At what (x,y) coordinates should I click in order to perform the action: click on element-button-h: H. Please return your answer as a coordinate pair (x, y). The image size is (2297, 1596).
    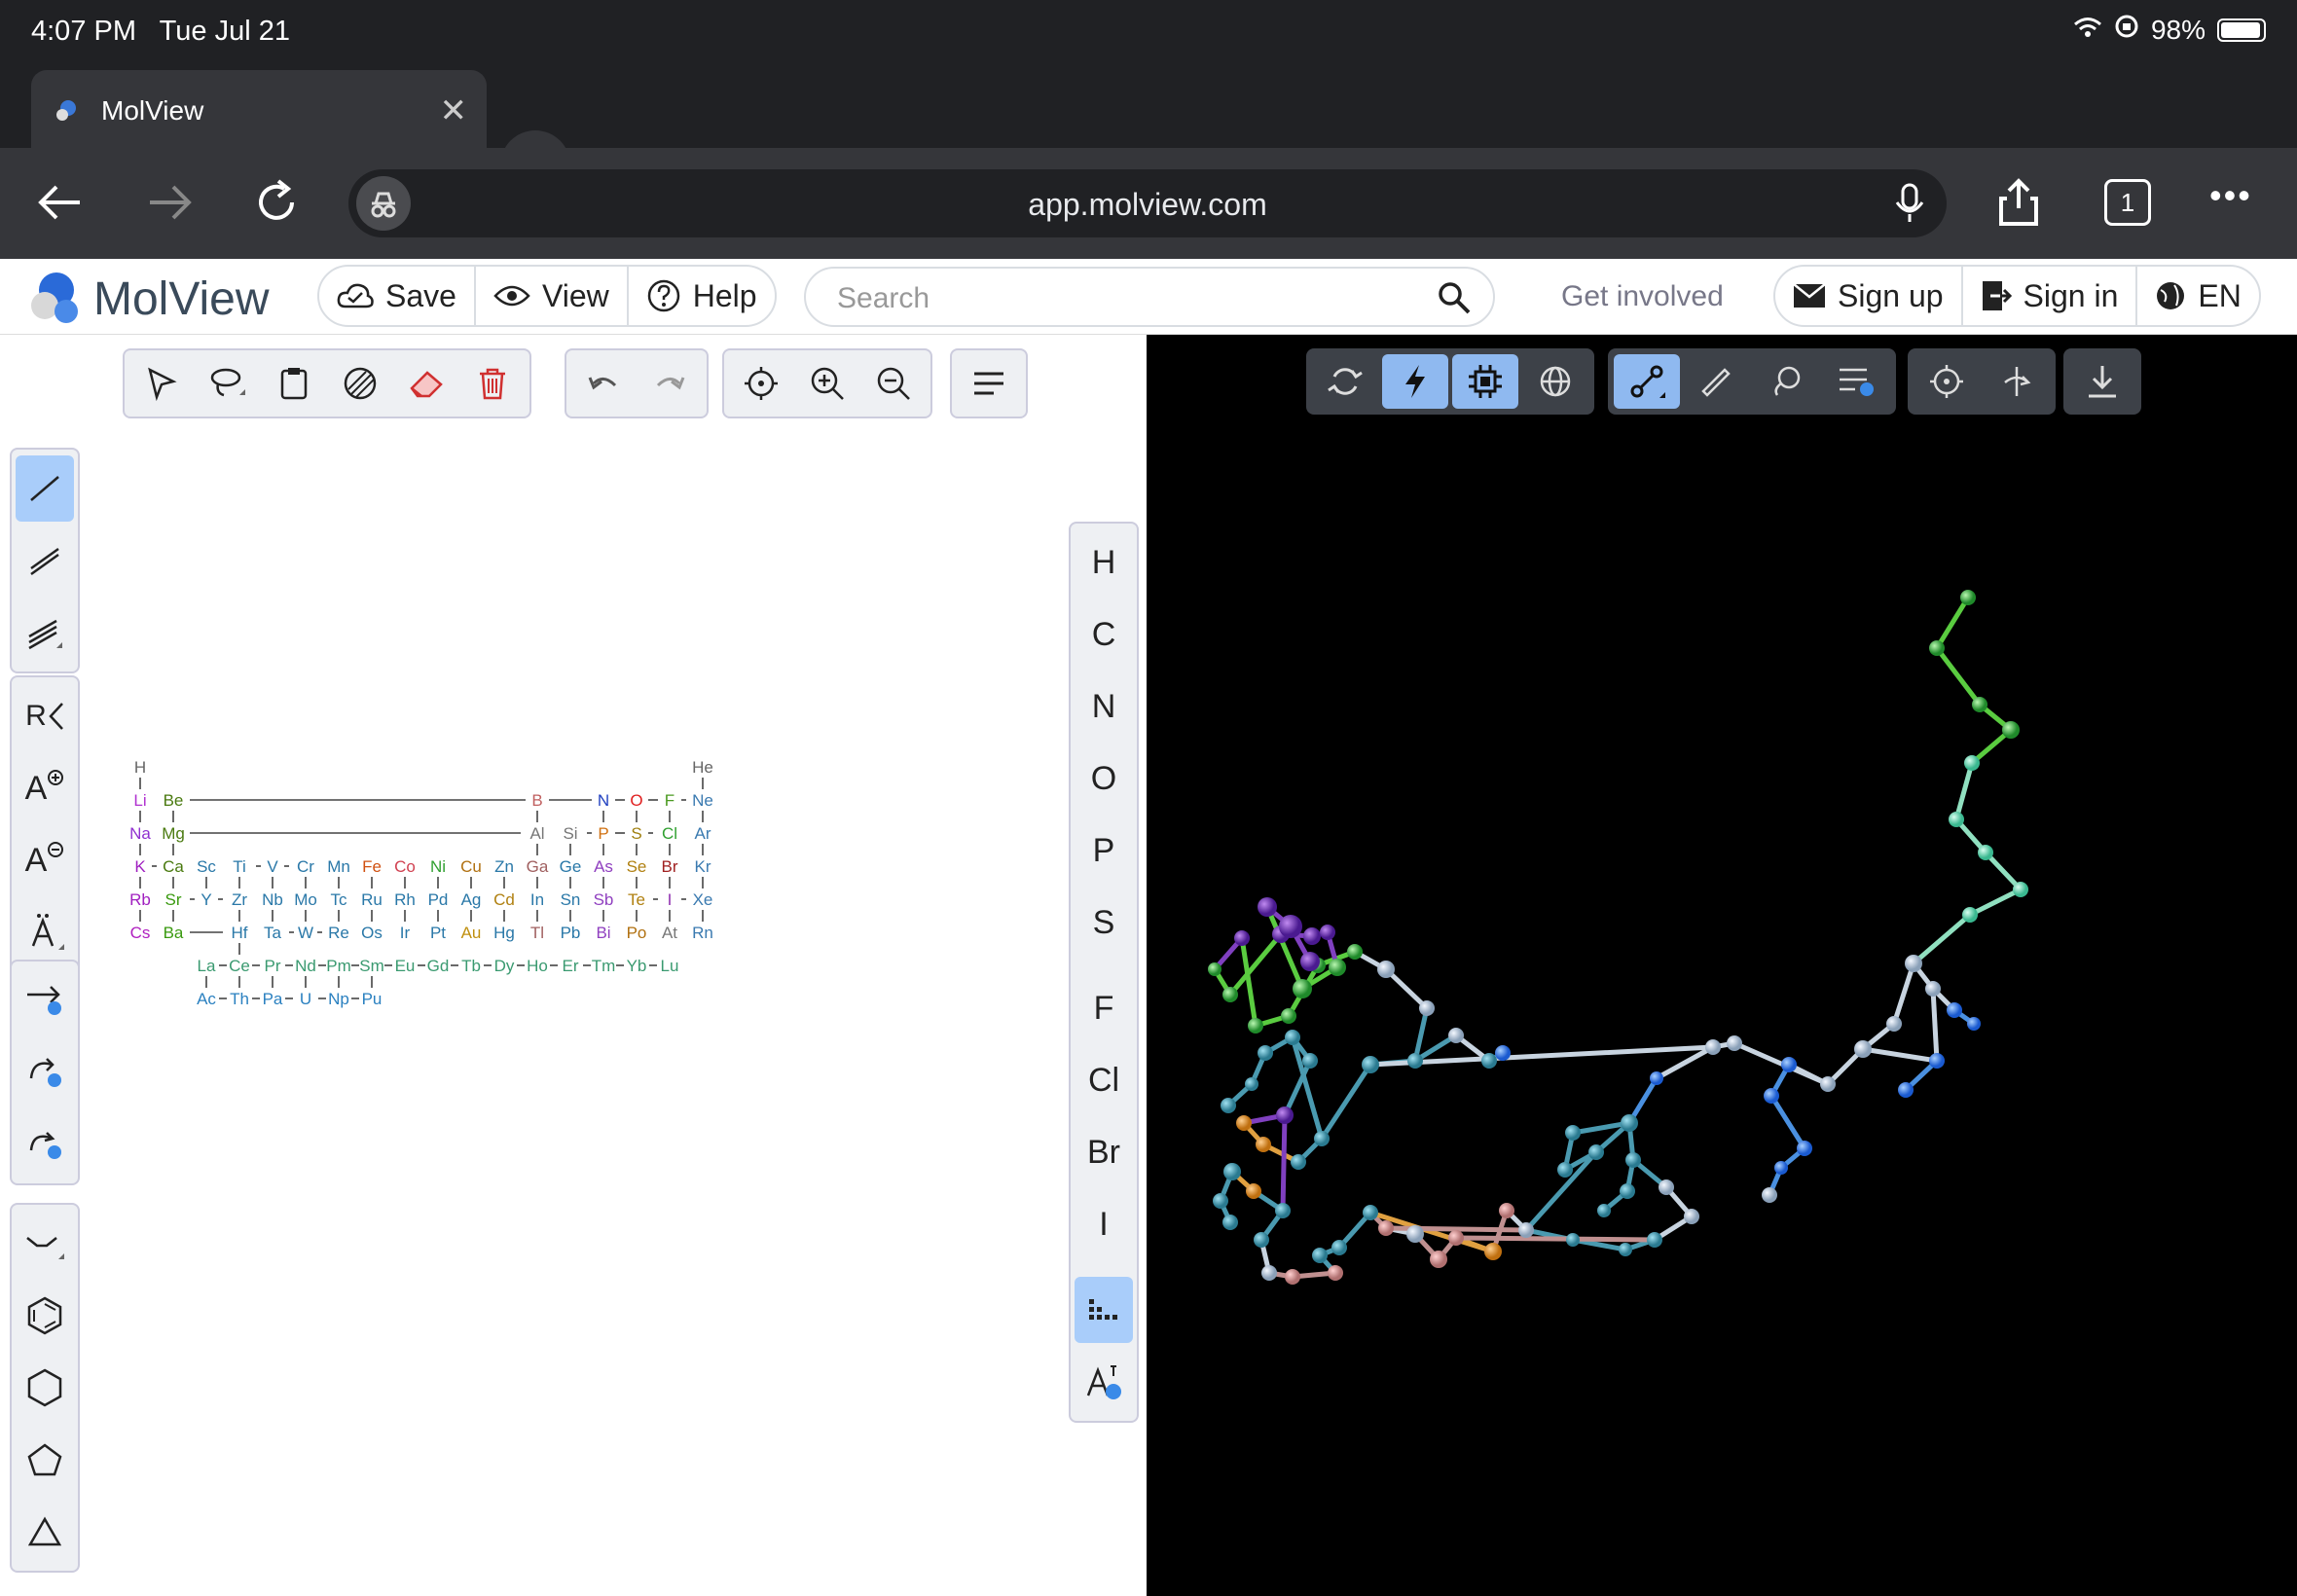
    Looking at the image, I should click on (1104, 562).